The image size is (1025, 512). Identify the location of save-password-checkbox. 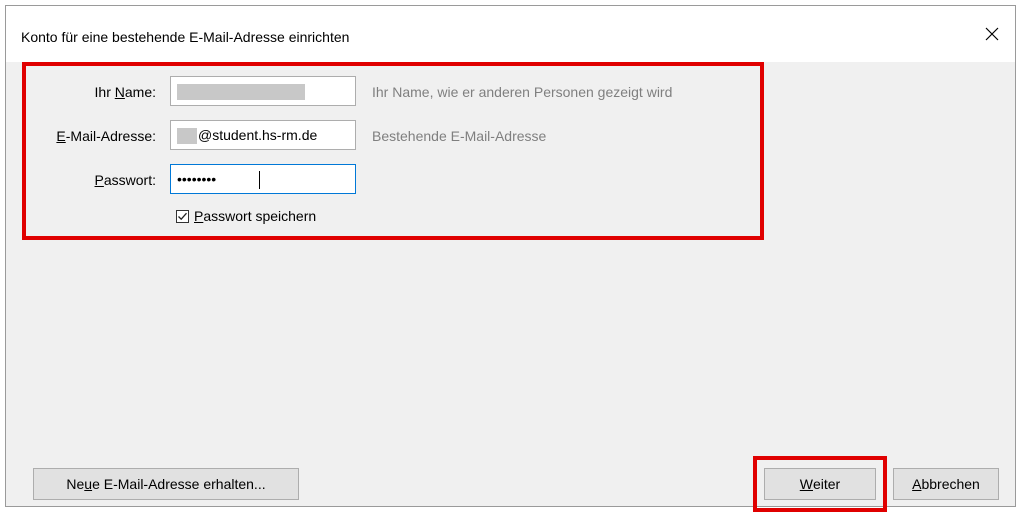
(182, 216).